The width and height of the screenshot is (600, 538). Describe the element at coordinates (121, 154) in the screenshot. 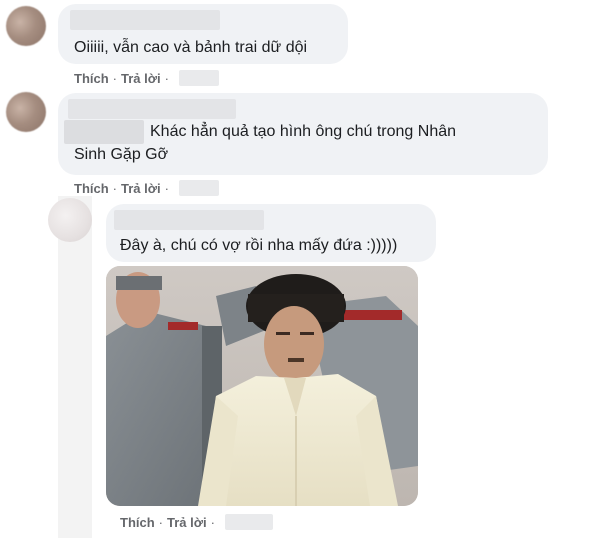

I see `comment-text-line-2: Sinh Gặp Gỡ` at that location.